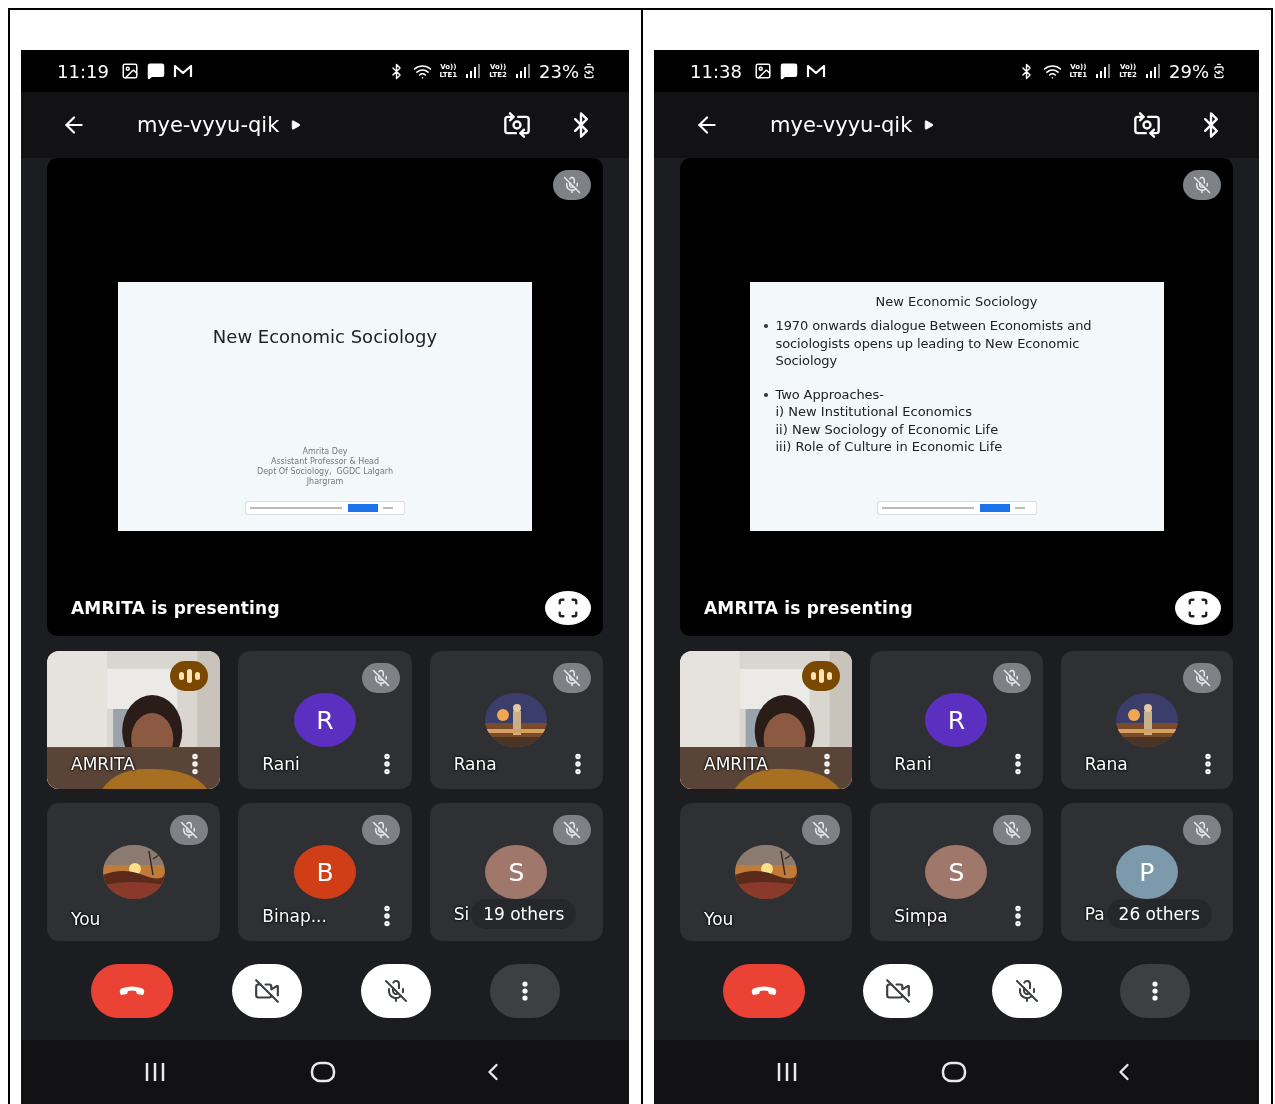  What do you see at coordinates (325, 462) in the screenshot?
I see `slide-text: Assistant Professor & Head` at bounding box center [325, 462].